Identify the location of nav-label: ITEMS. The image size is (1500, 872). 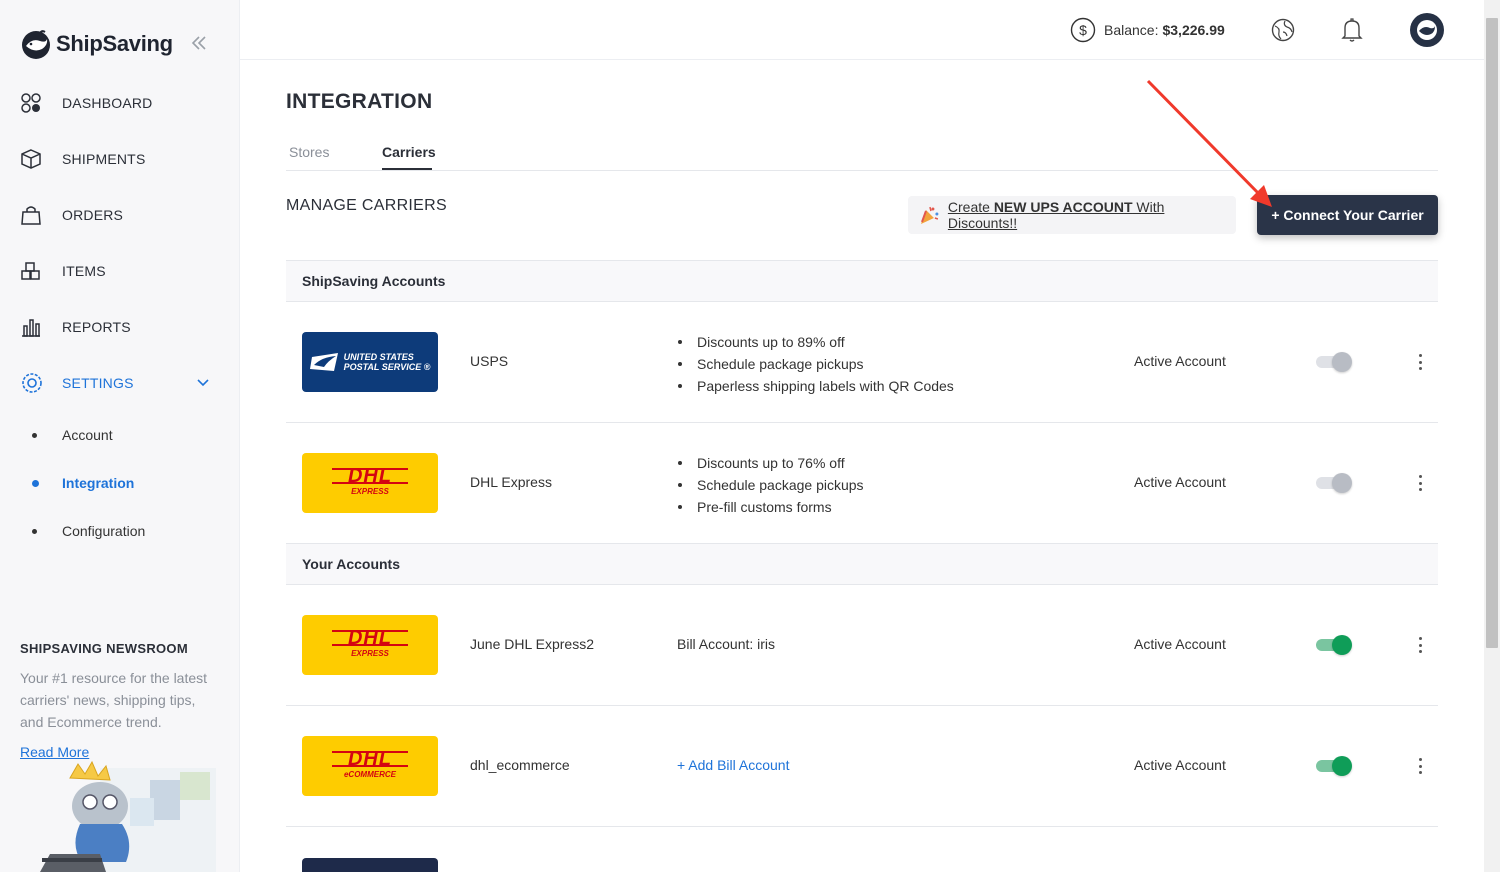
(84, 271).